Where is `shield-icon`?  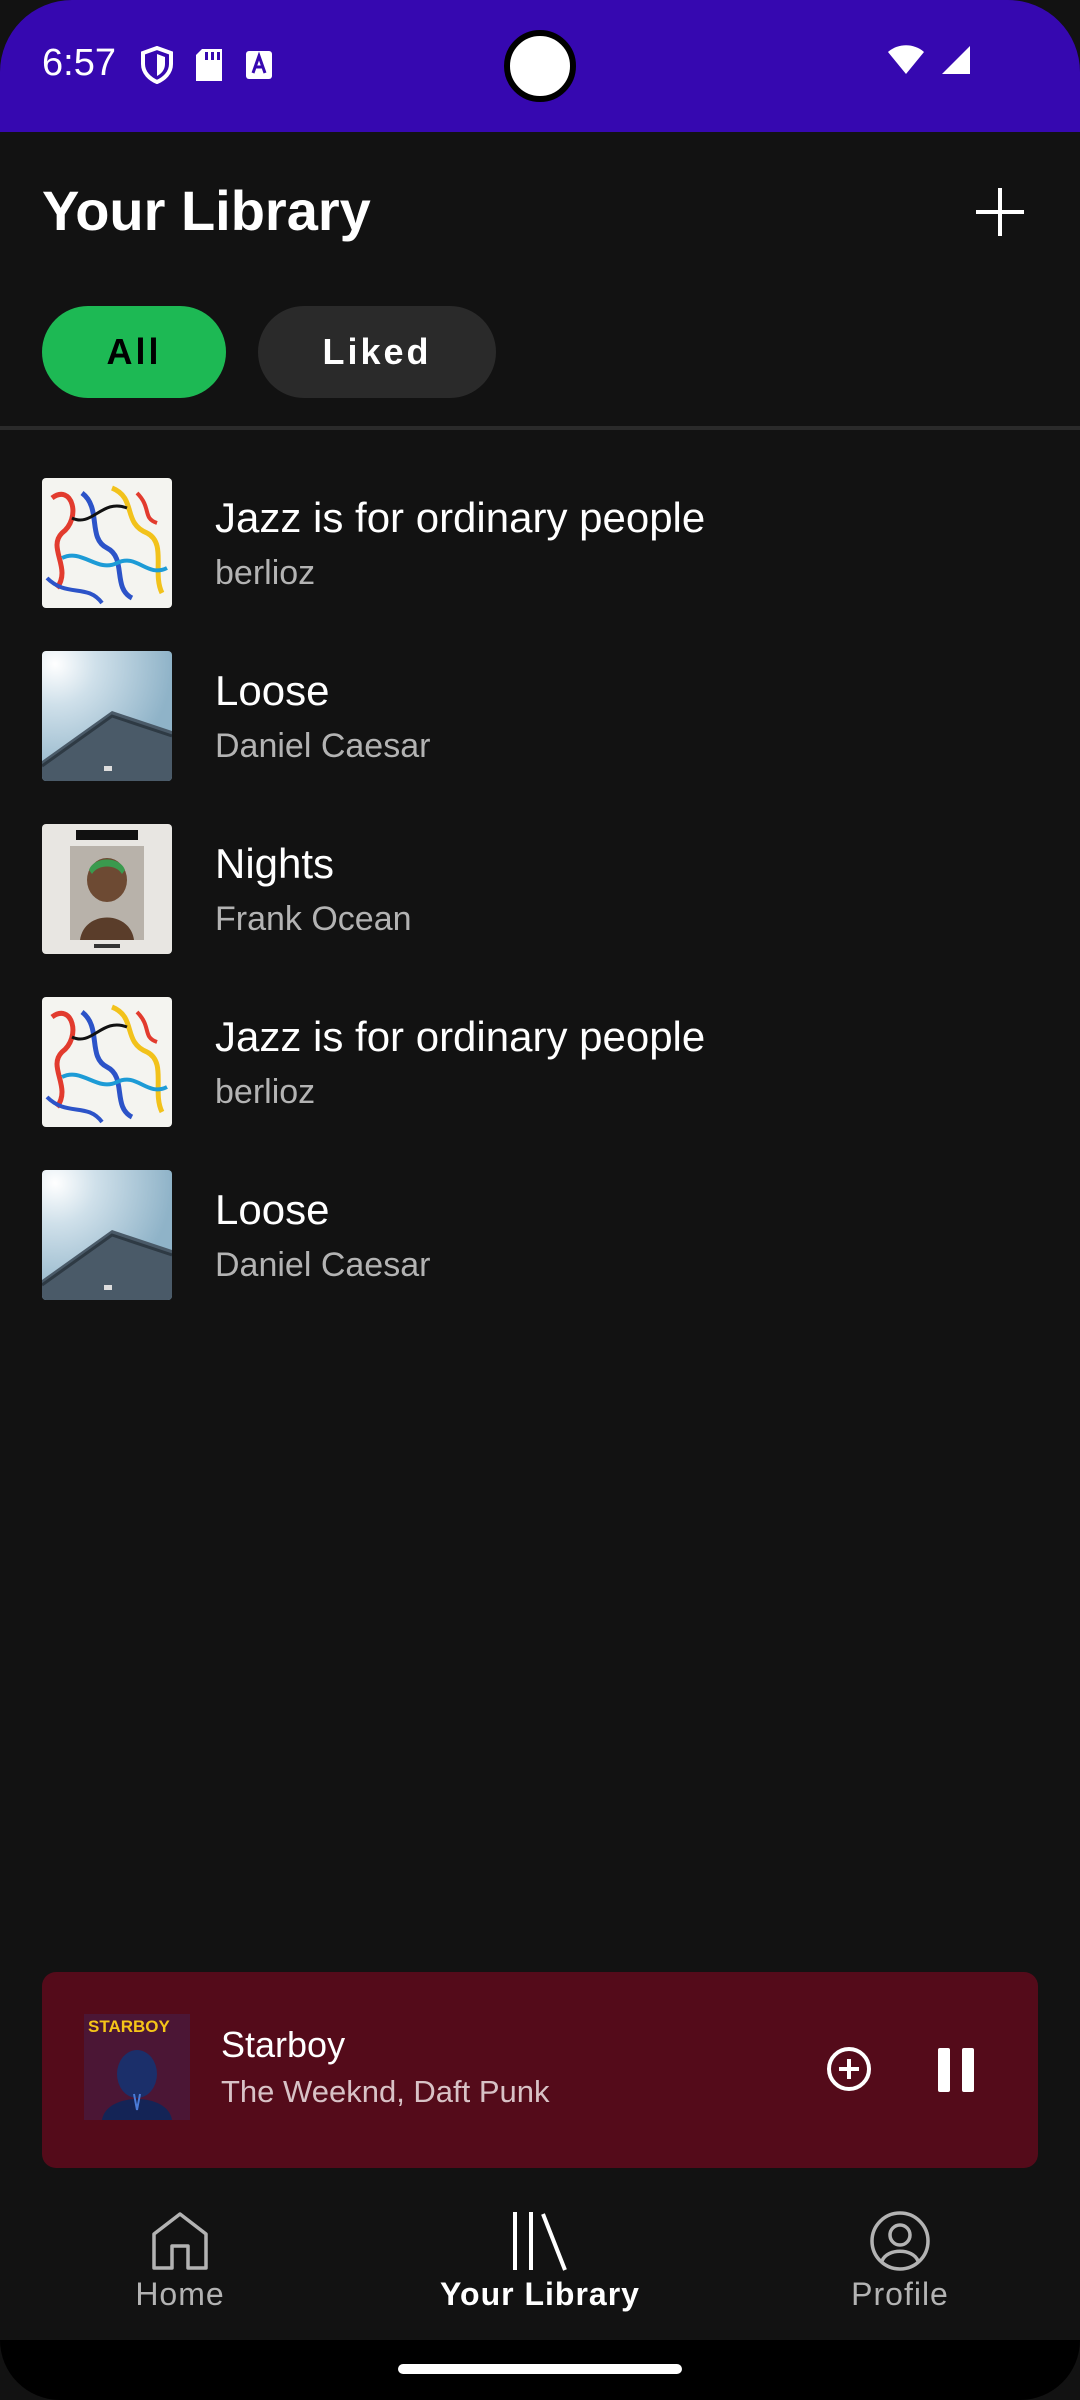
shield-icon is located at coordinates (157, 65).